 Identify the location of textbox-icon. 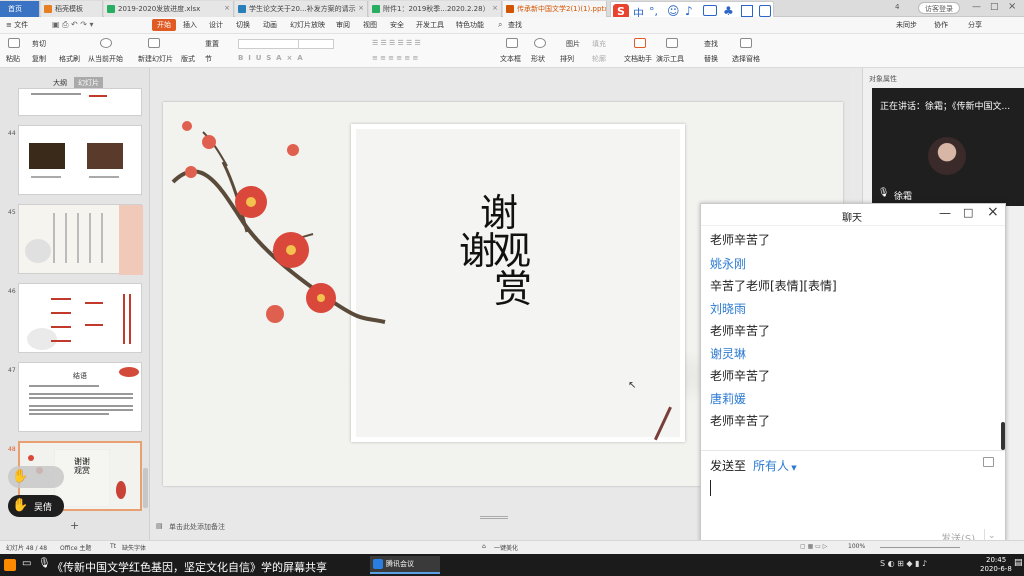
(512, 43).